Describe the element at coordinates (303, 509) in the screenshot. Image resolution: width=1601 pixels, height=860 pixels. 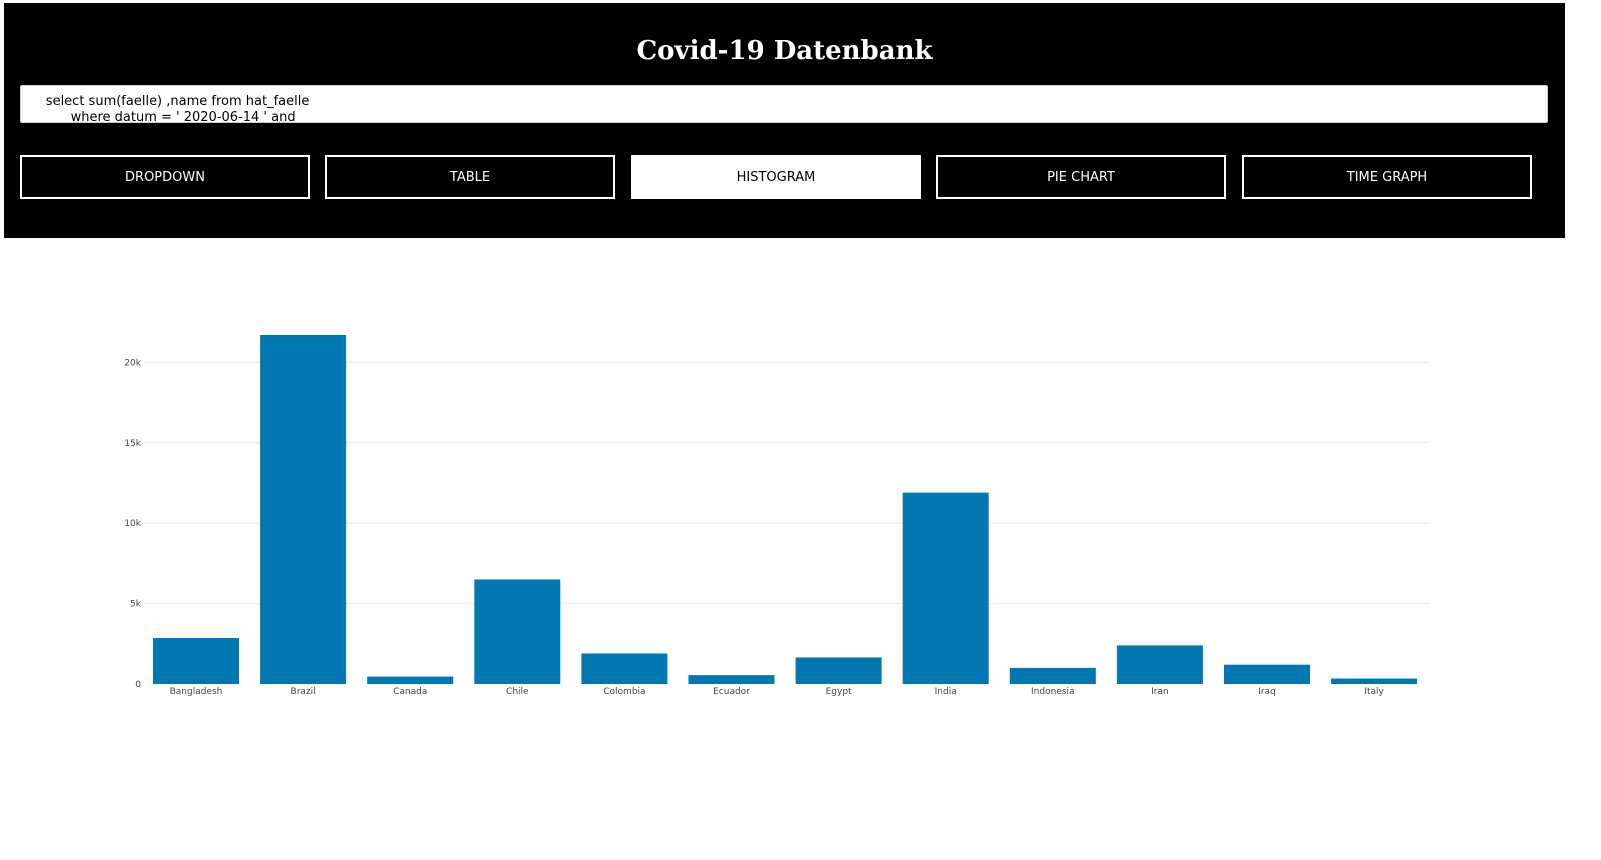
I see `bar-brazil` at that location.